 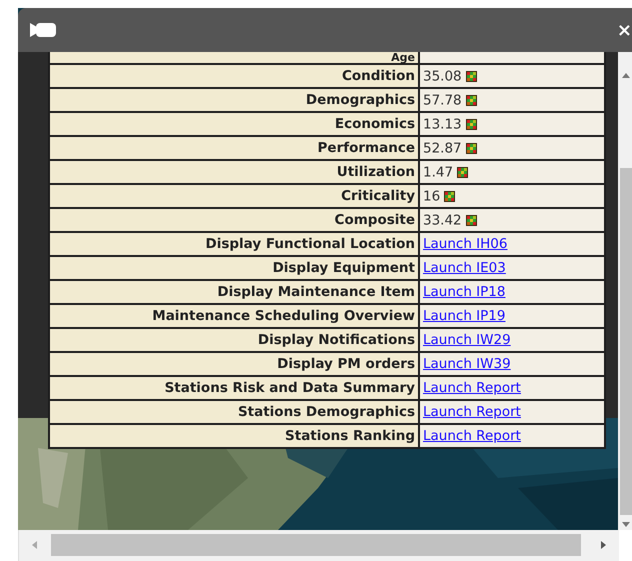 I want to click on left-arrow-icon, so click(x=35, y=545).